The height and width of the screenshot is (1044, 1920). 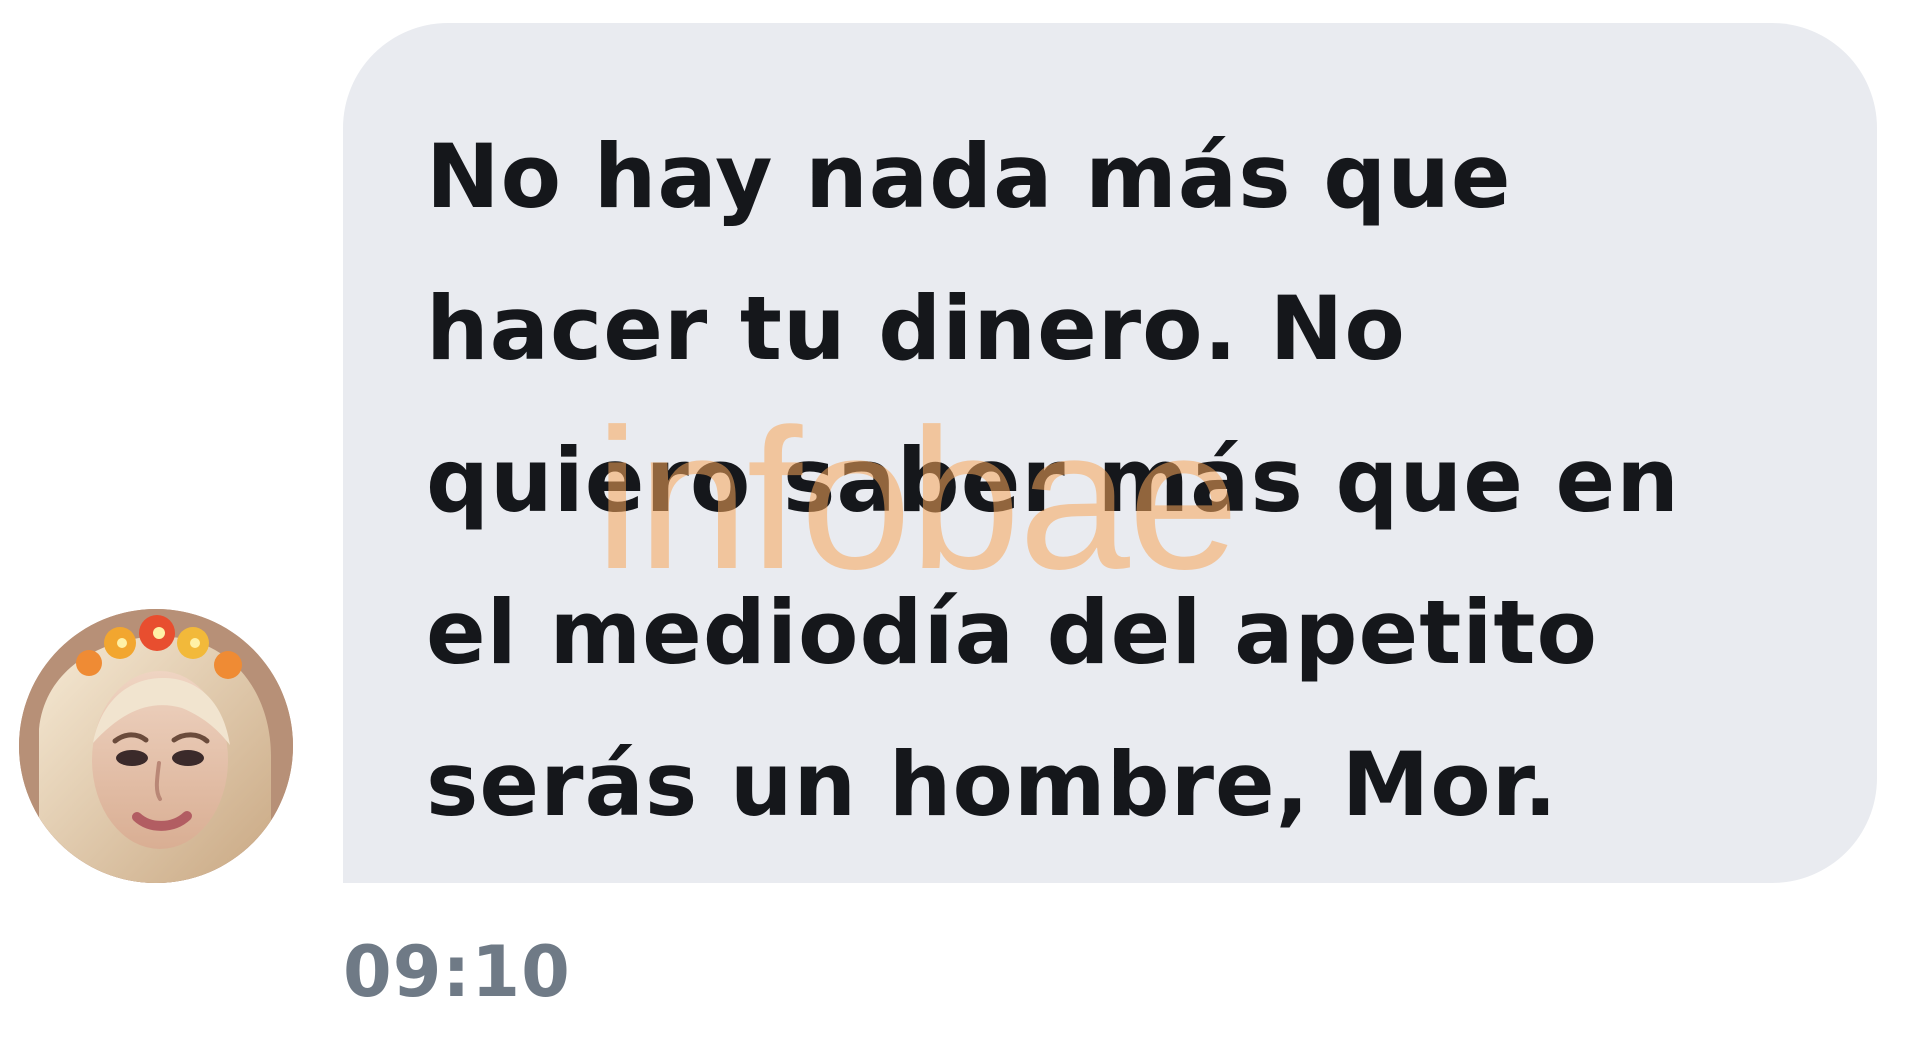 I want to click on message-timestamp: 09:10, so click(x=457, y=972).